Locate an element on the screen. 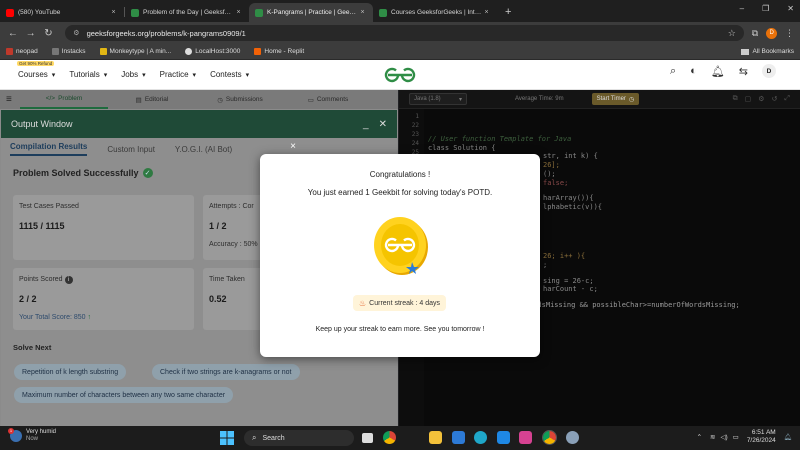  store-icon is located at coordinates (458, 437).